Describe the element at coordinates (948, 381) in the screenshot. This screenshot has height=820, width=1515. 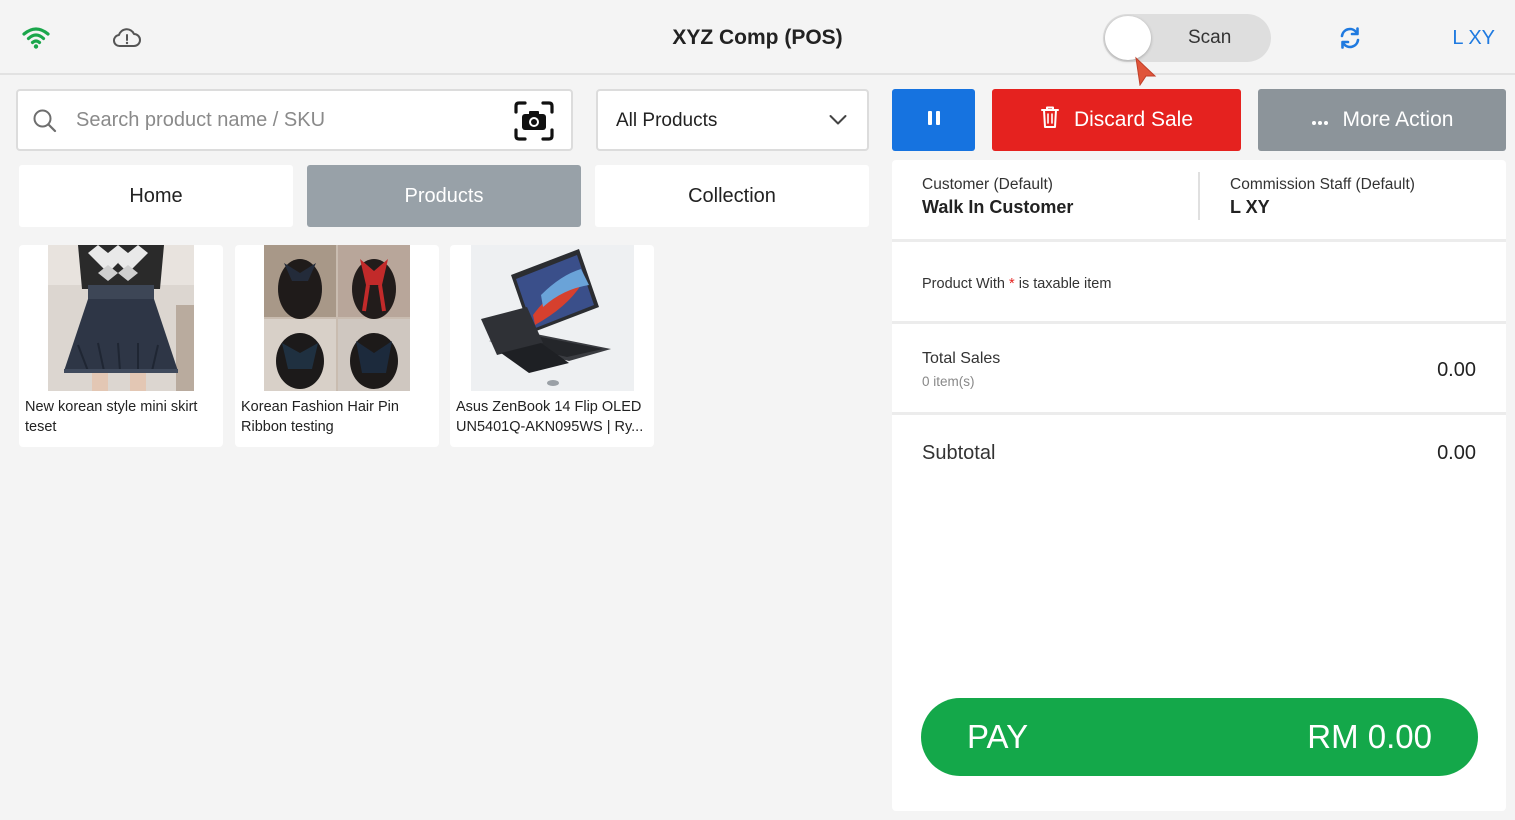
I see `items-count: 0 item(s)` at that location.